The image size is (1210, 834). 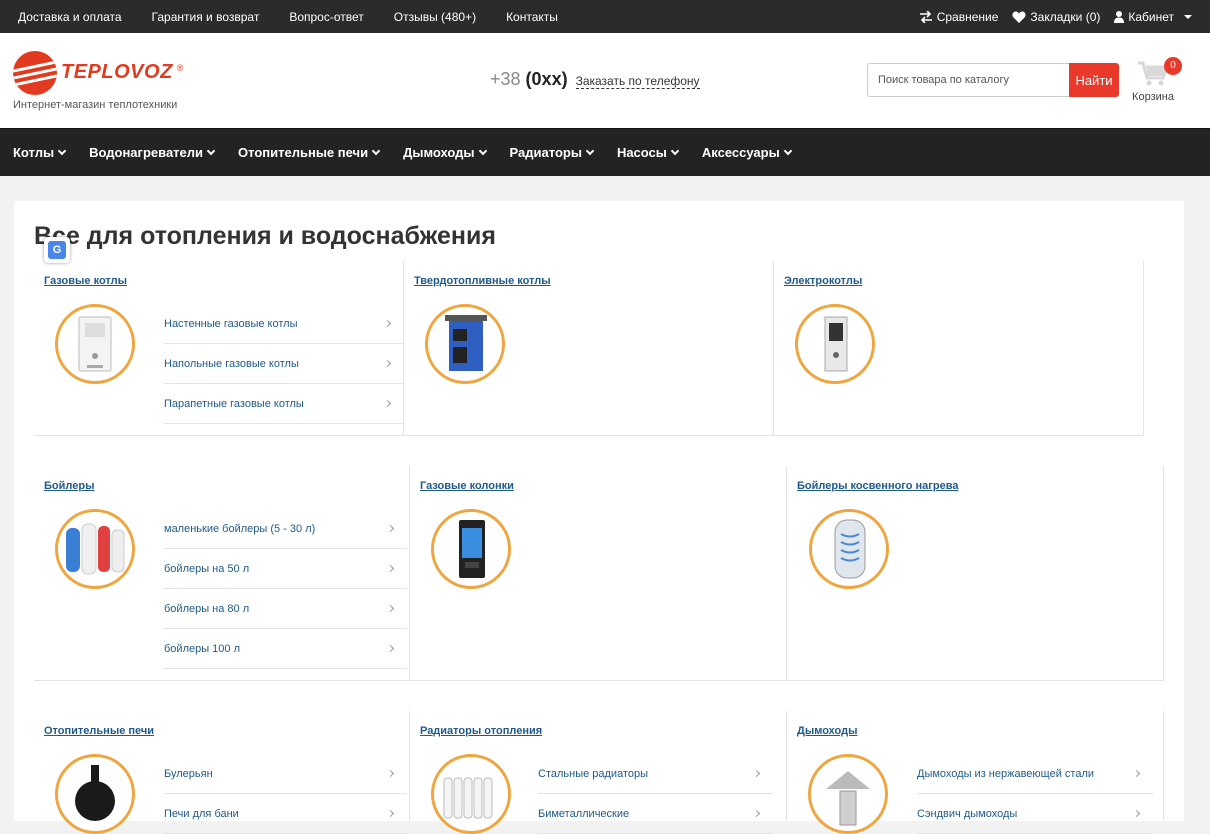 I want to click on search-form: Найти, so click(x=993, y=80).